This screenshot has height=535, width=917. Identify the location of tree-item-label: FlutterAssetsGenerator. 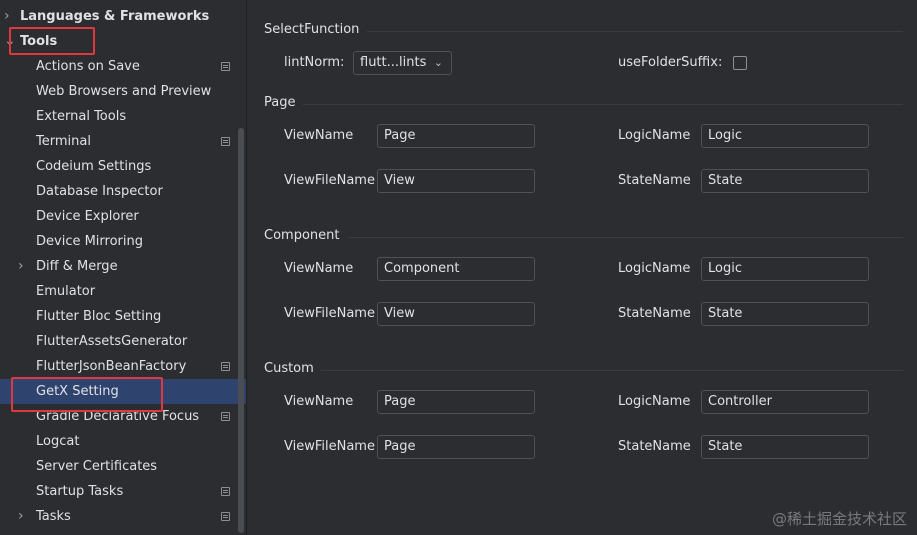
(112, 341).